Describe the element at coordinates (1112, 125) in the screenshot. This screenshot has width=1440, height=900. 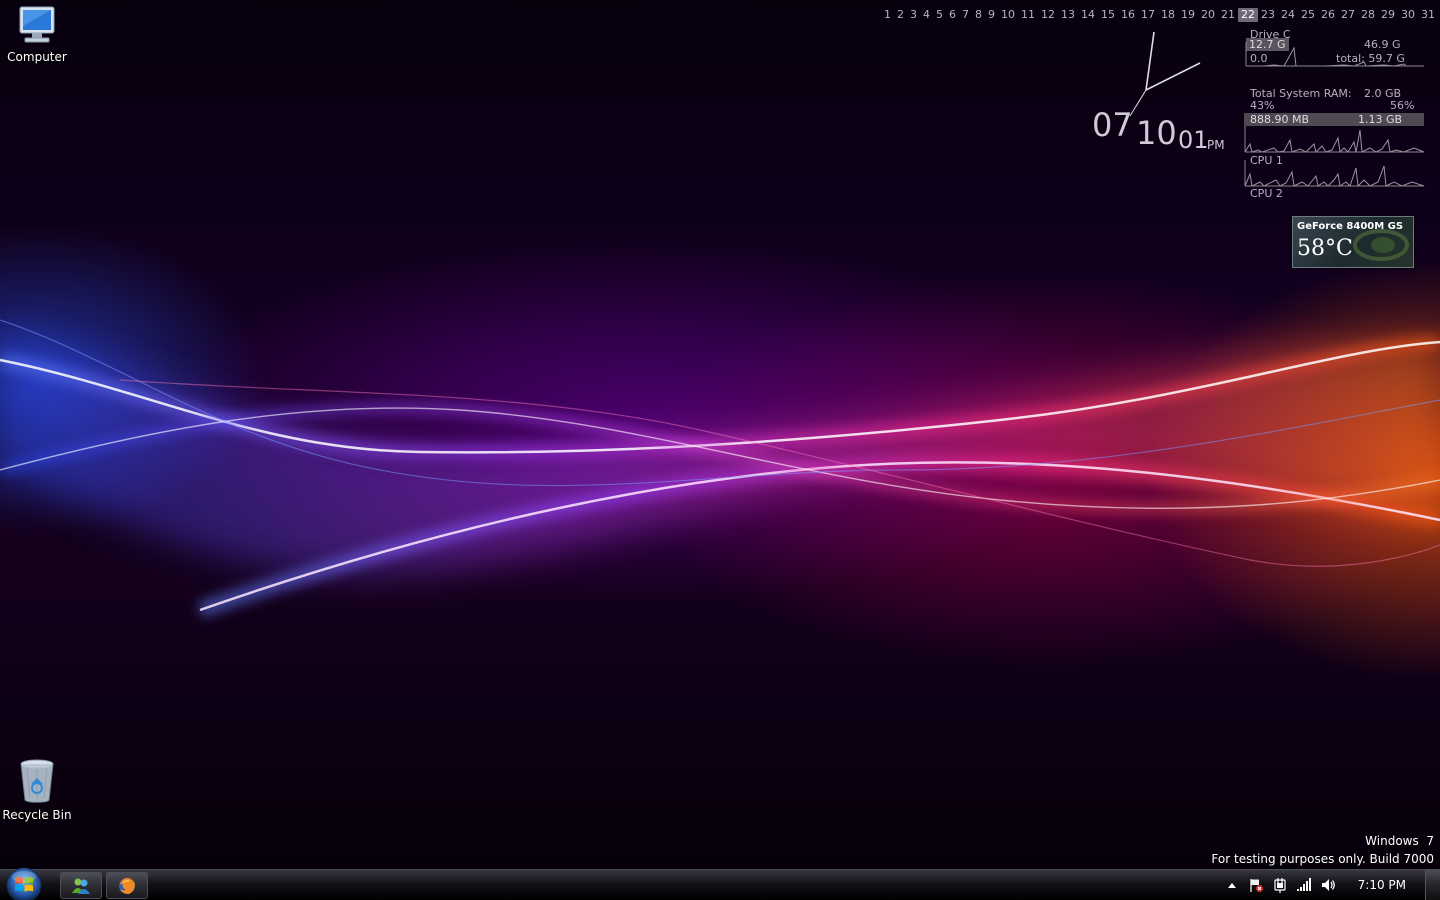
I see `clock-hour: 07` at that location.